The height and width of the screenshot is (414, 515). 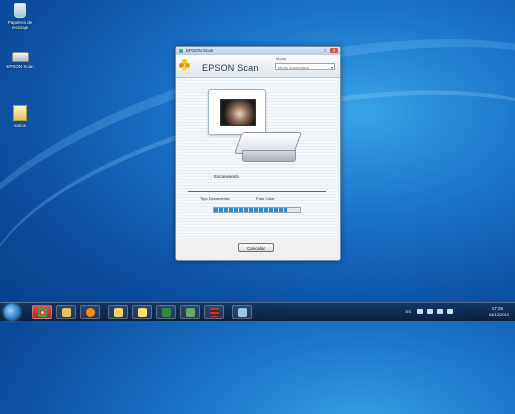 I want to click on taskbar-paint-button, so click(x=66, y=312).